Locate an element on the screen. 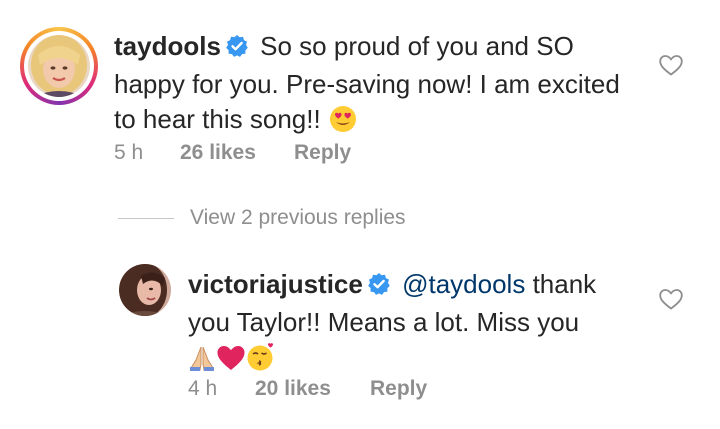 The image size is (720, 429). reply-meta: 4 h 20 likes Reply is located at coordinates (307, 389).